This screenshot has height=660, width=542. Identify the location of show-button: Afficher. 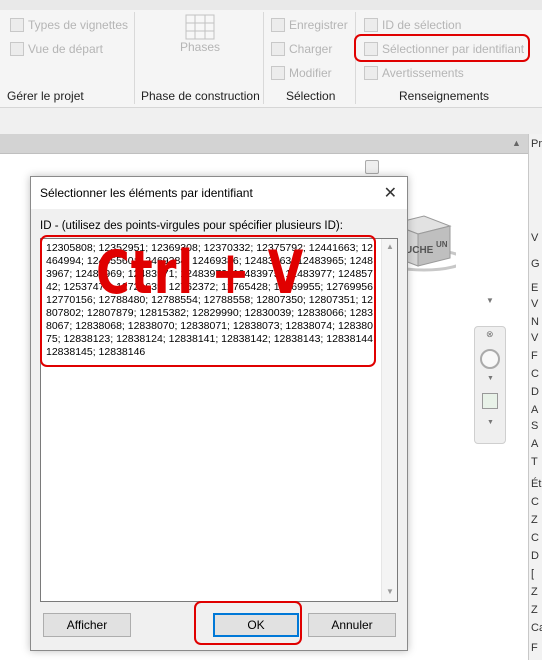
(87, 625).